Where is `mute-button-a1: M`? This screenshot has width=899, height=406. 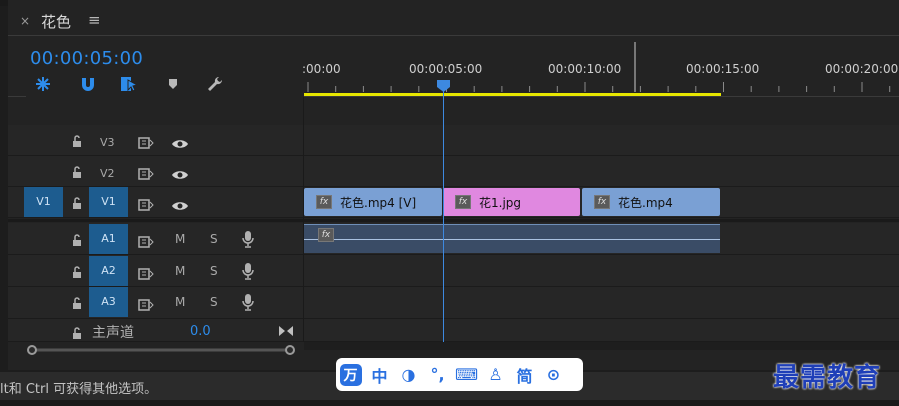 mute-button-a1: M is located at coordinates (180, 239).